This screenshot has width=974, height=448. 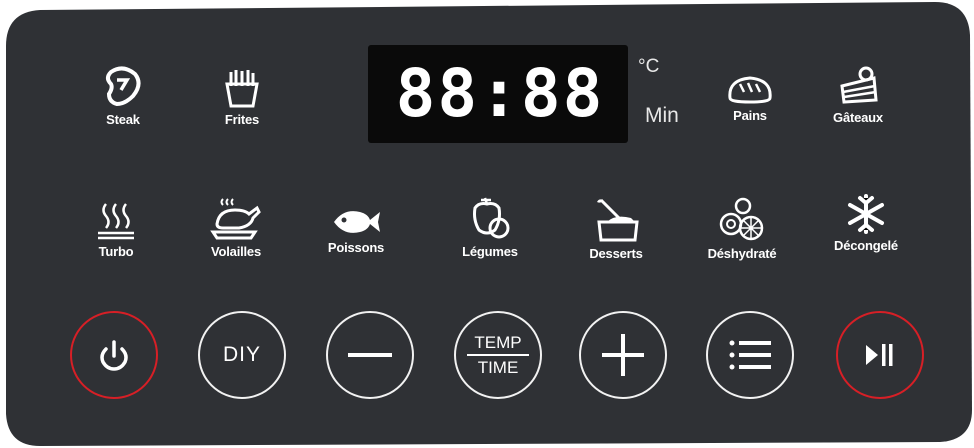 I want to click on diy-label: DIY, so click(x=241, y=354).